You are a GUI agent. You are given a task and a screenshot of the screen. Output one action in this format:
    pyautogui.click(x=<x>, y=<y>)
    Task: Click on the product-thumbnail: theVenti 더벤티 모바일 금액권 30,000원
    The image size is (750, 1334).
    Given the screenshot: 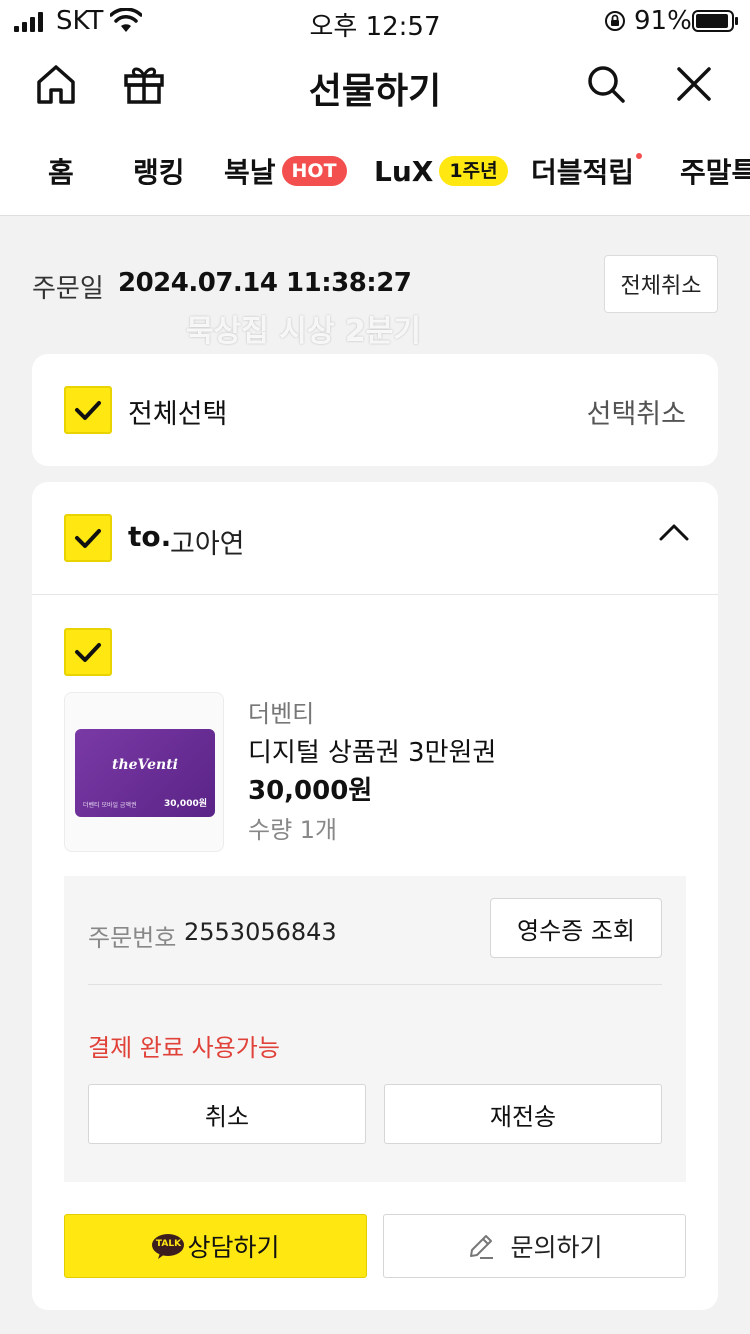 What is the action you would take?
    pyautogui.click(x=144, y=772)
    